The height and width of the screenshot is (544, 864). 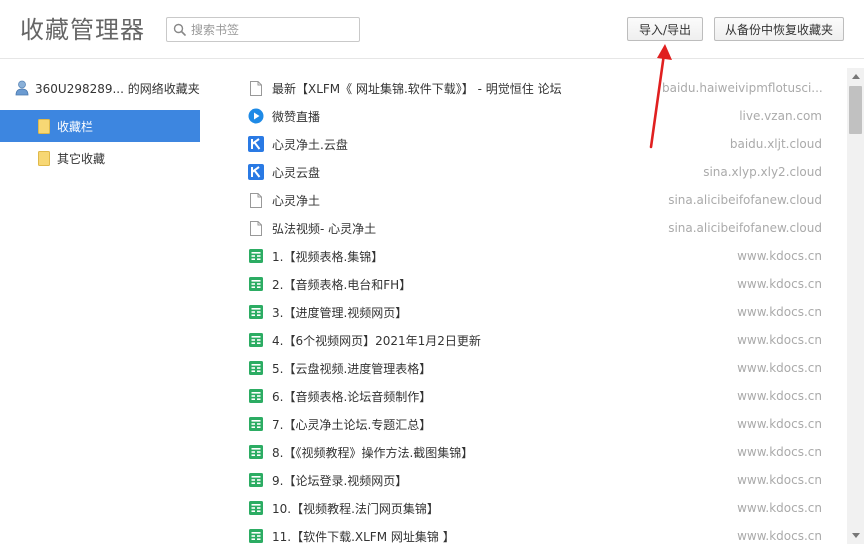 What do you see at coordinates (363, 536) in the screenshot?
I see `bookmark-title: 11.【软件下载.XLFM 网址集锦 】` at bounding box center [363, 536].